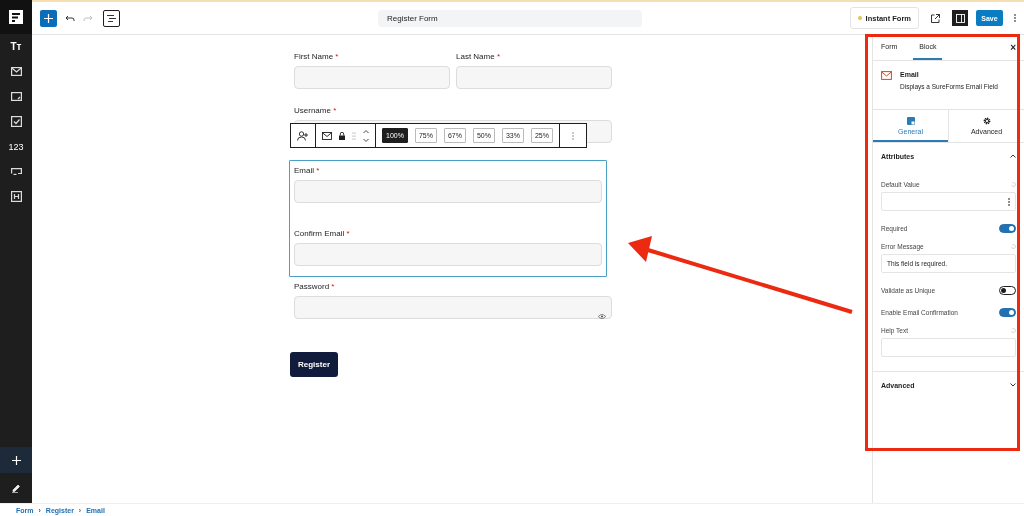 This screenshot has width=1024, height=516. I want to click on list-icon, so click(111, 18).